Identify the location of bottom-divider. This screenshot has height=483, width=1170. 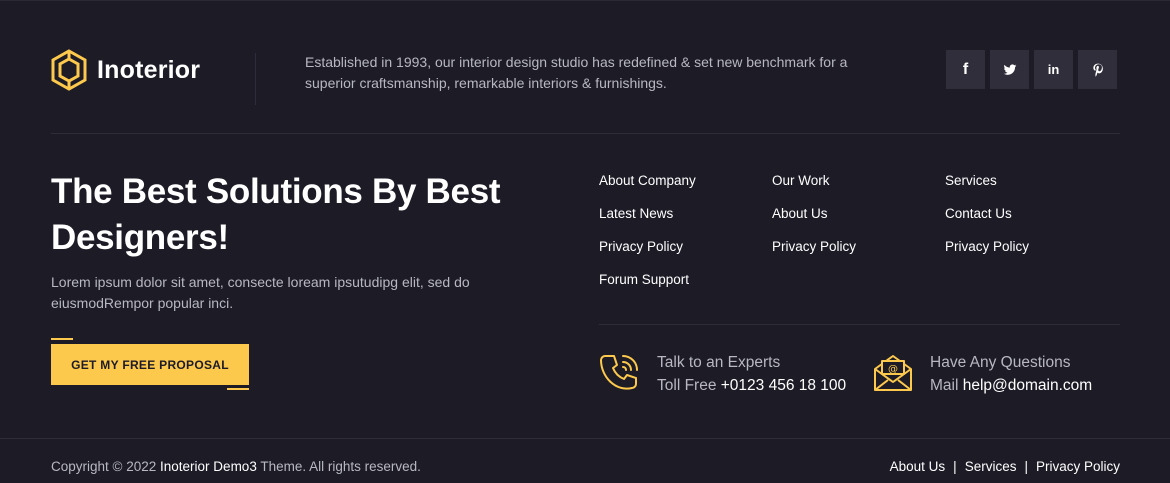
(585, 438).